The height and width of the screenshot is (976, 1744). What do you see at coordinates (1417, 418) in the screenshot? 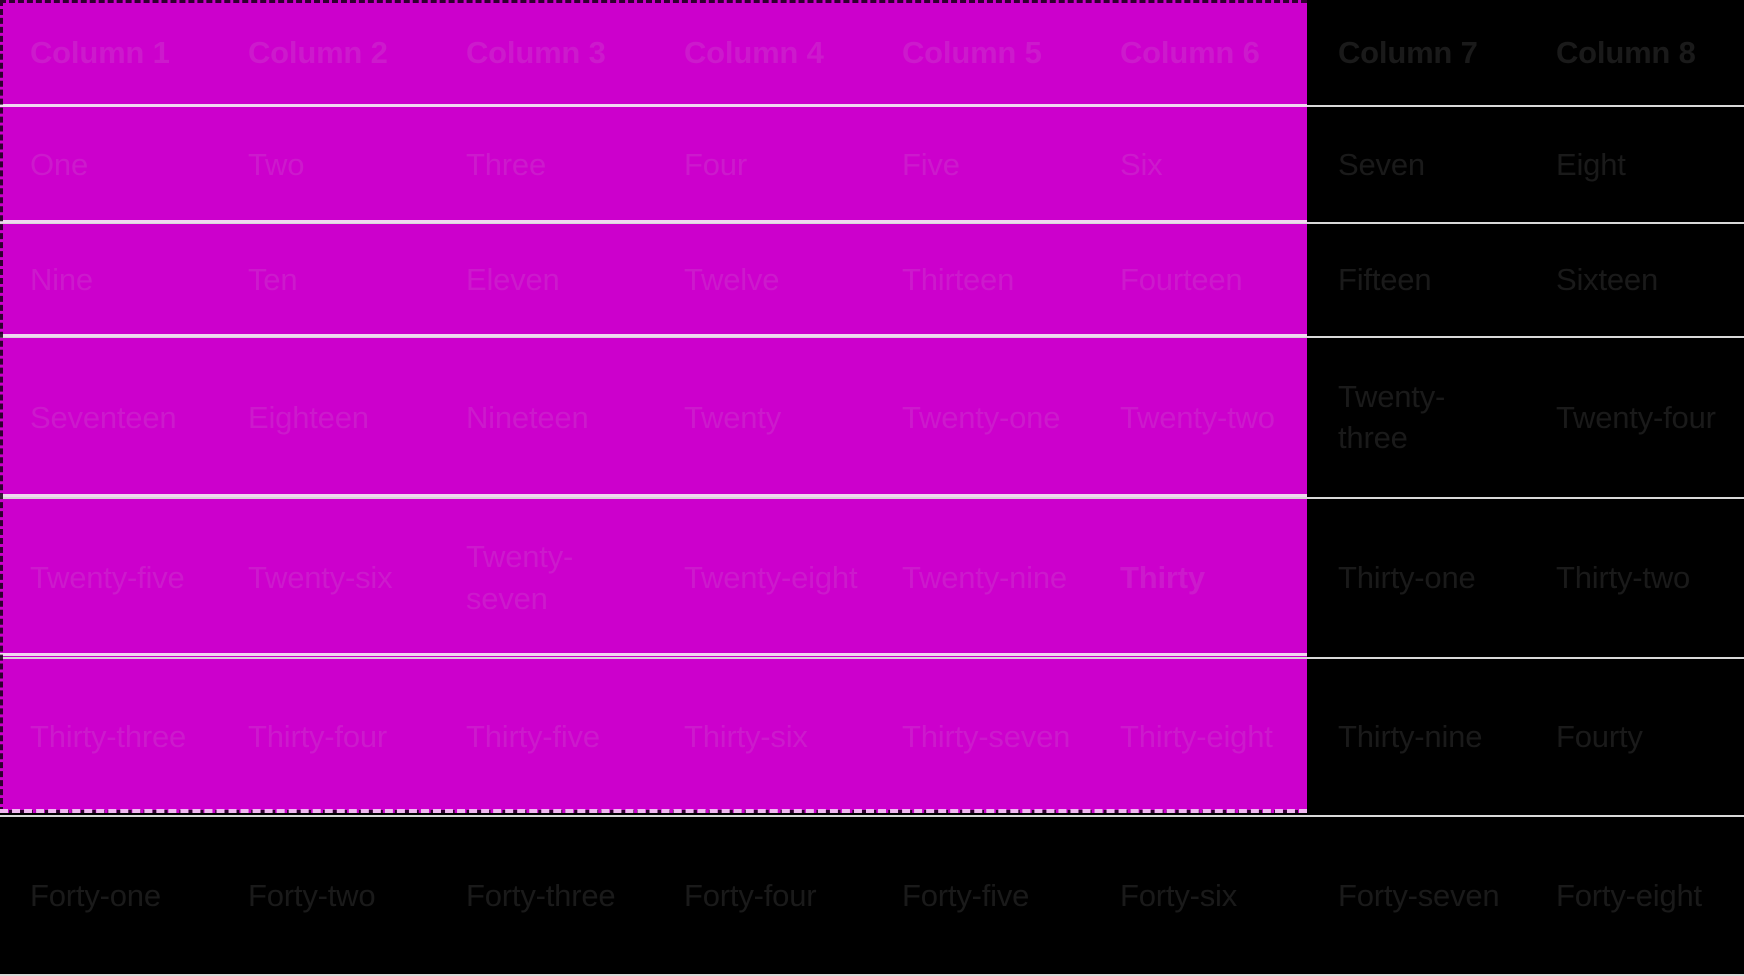
I see `table-cell: Twenty-three` at bounding box center [1417, 418].